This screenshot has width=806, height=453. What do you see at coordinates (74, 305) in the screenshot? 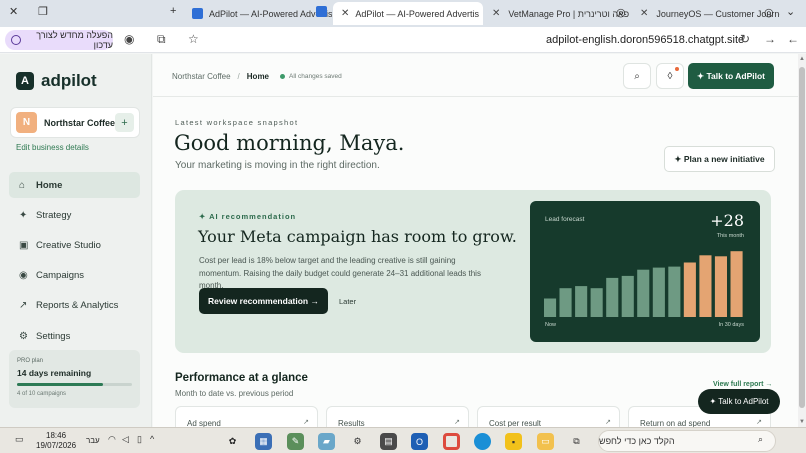
I see `sidebar-item-reports: ↗ Reports & Analytics` at bounding box center [74, 305].